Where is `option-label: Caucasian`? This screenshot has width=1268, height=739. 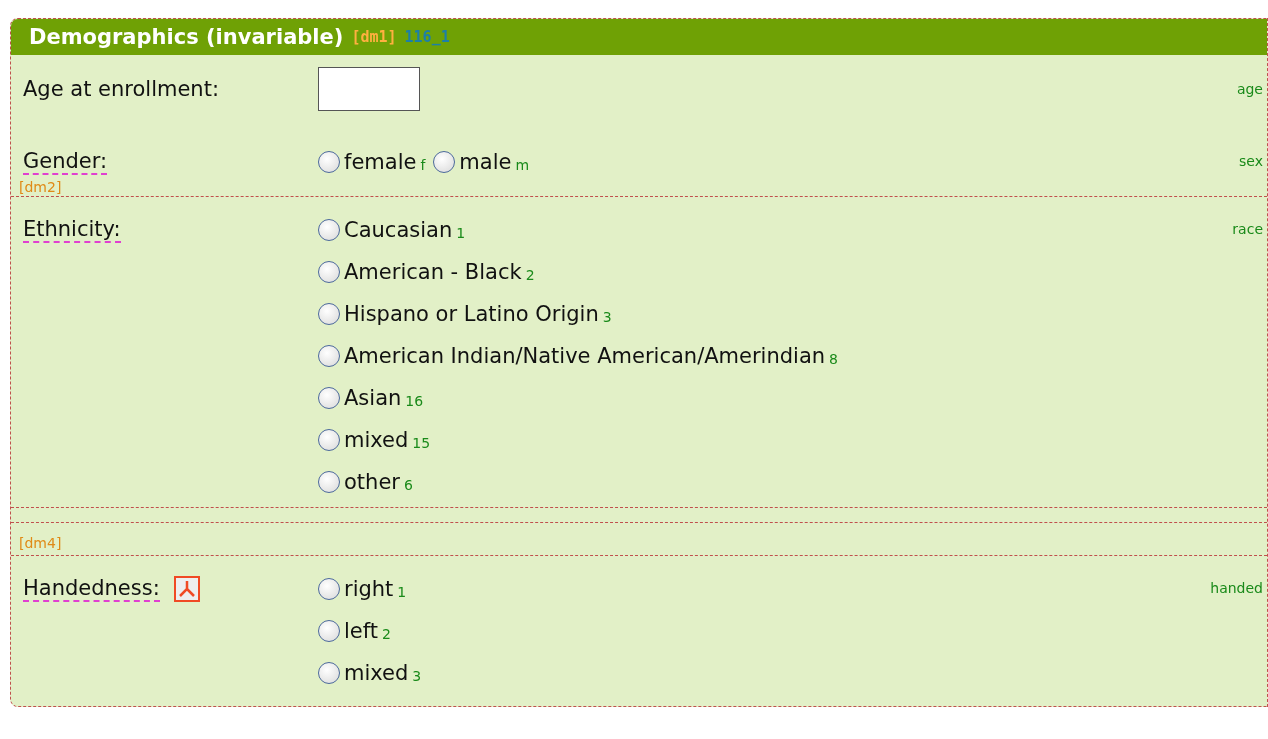 option-label: Caucasian is located at coordinates (398, 230).